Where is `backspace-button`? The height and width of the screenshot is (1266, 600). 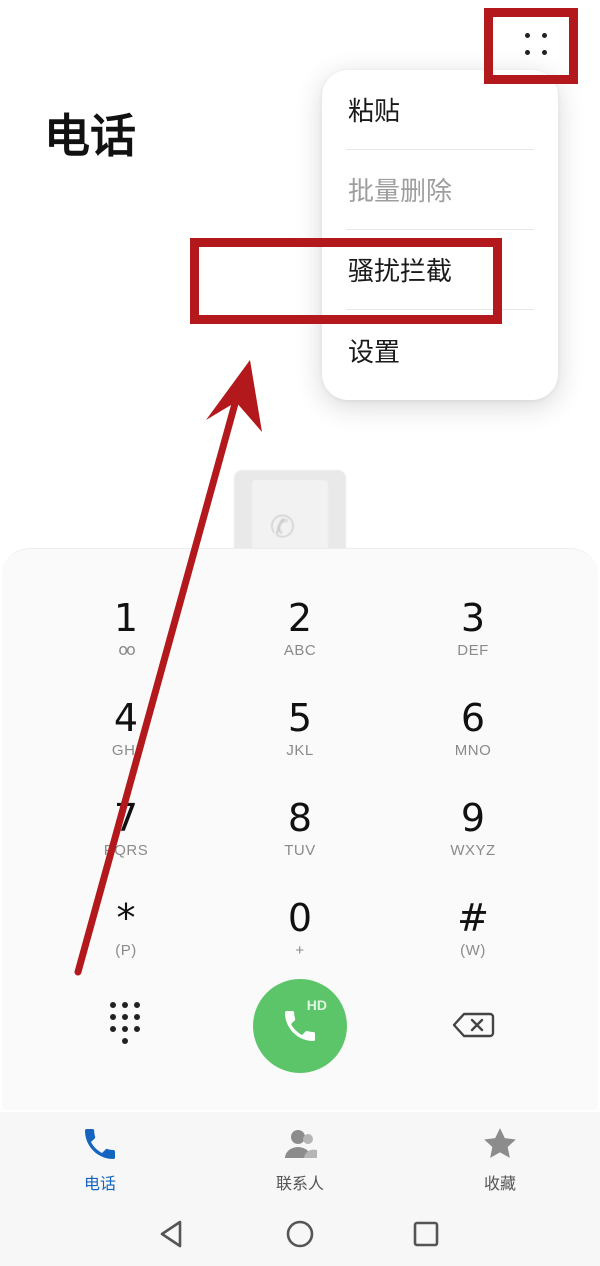
backspace-button is located at coordinates (473, 1025).